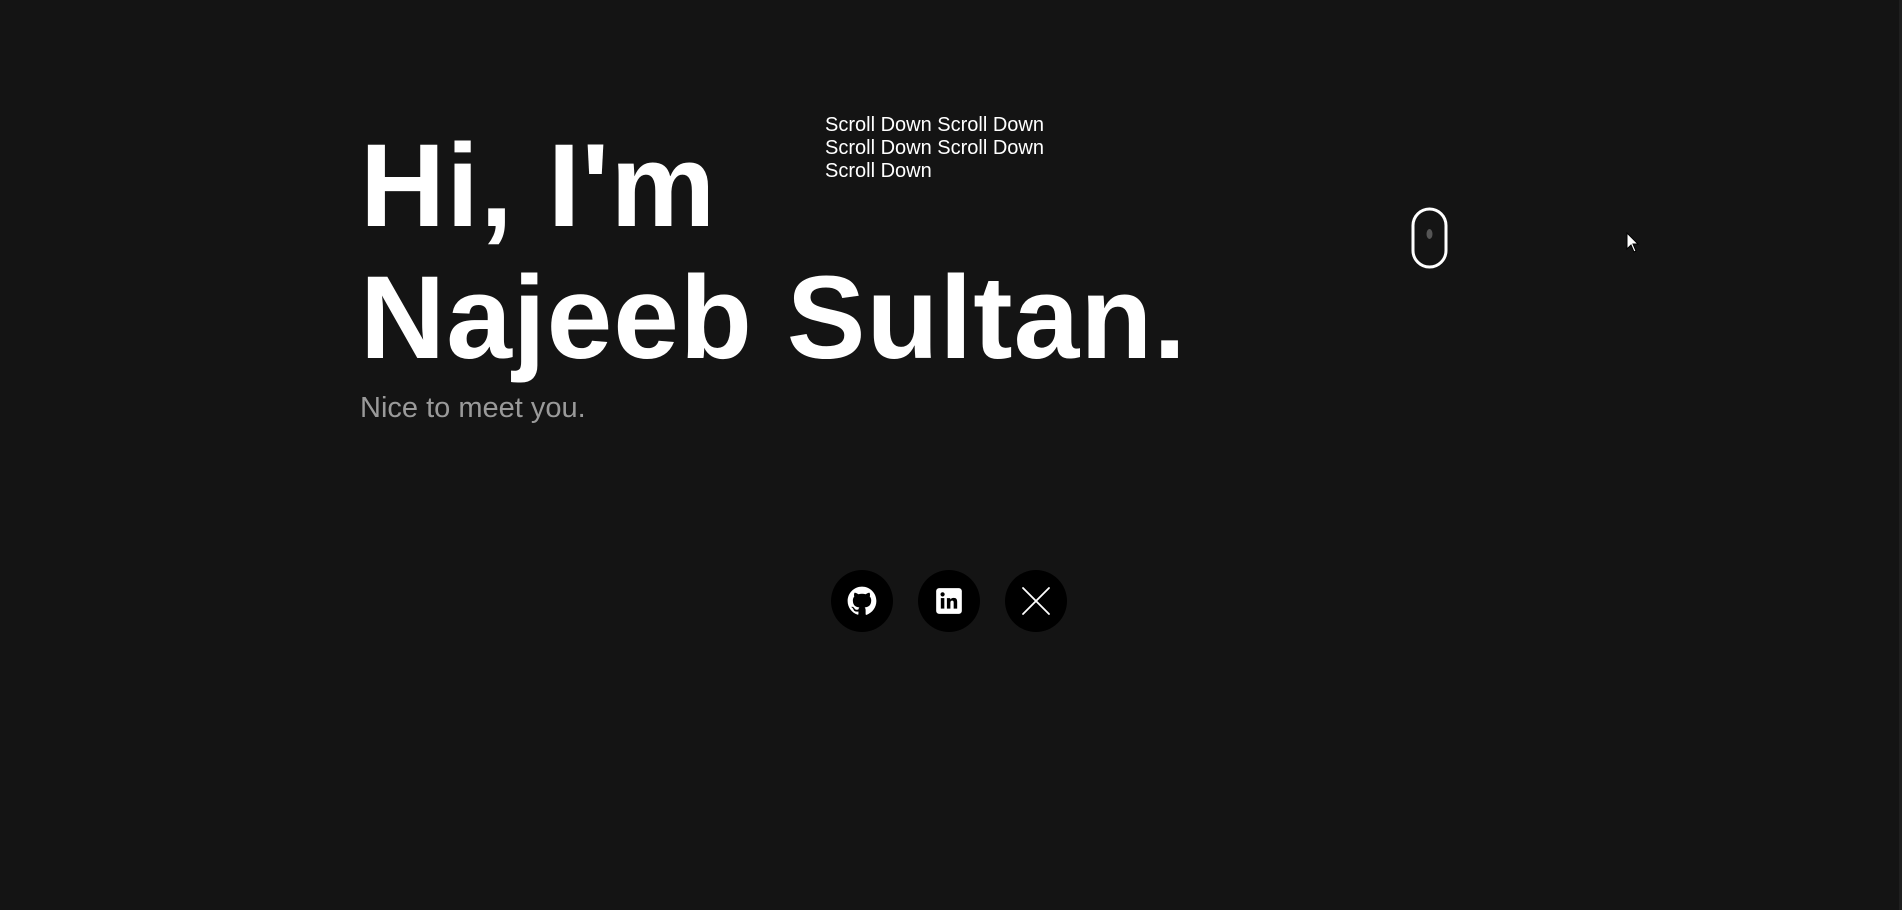 Image resolution: width=1902 pixels, height=910 pixels. I want to click on mouse-icon, so click(1429, 238).